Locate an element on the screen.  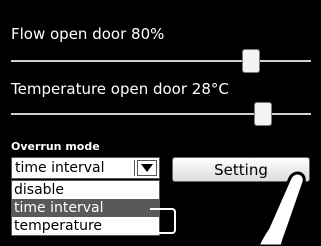
overrun-mode-select: time interval is located at coordinates (85, 168).